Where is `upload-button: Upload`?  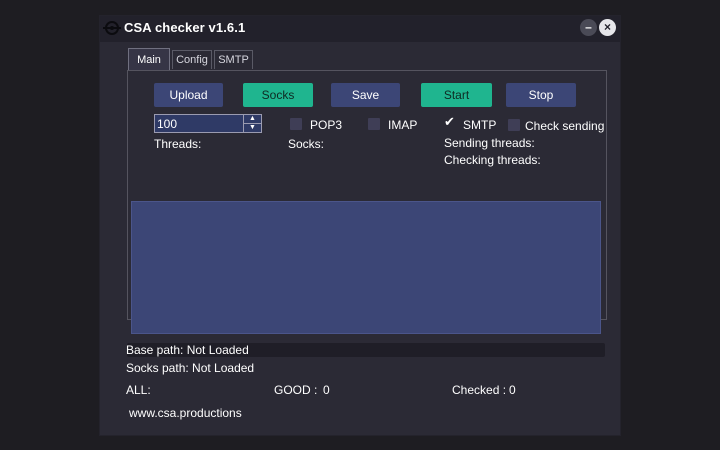 upload-button: Upload is located at coordinates (188, 95).